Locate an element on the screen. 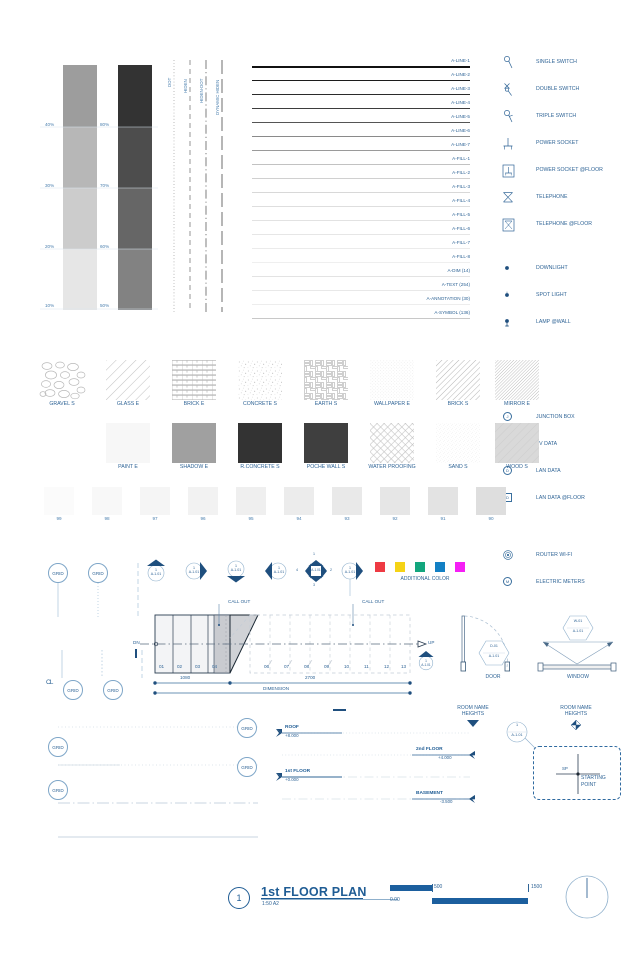 The image size is (640, 960). starting-point-group: 1 A-1.01 SP STARTING POINT is located at coordinates (565, 760).